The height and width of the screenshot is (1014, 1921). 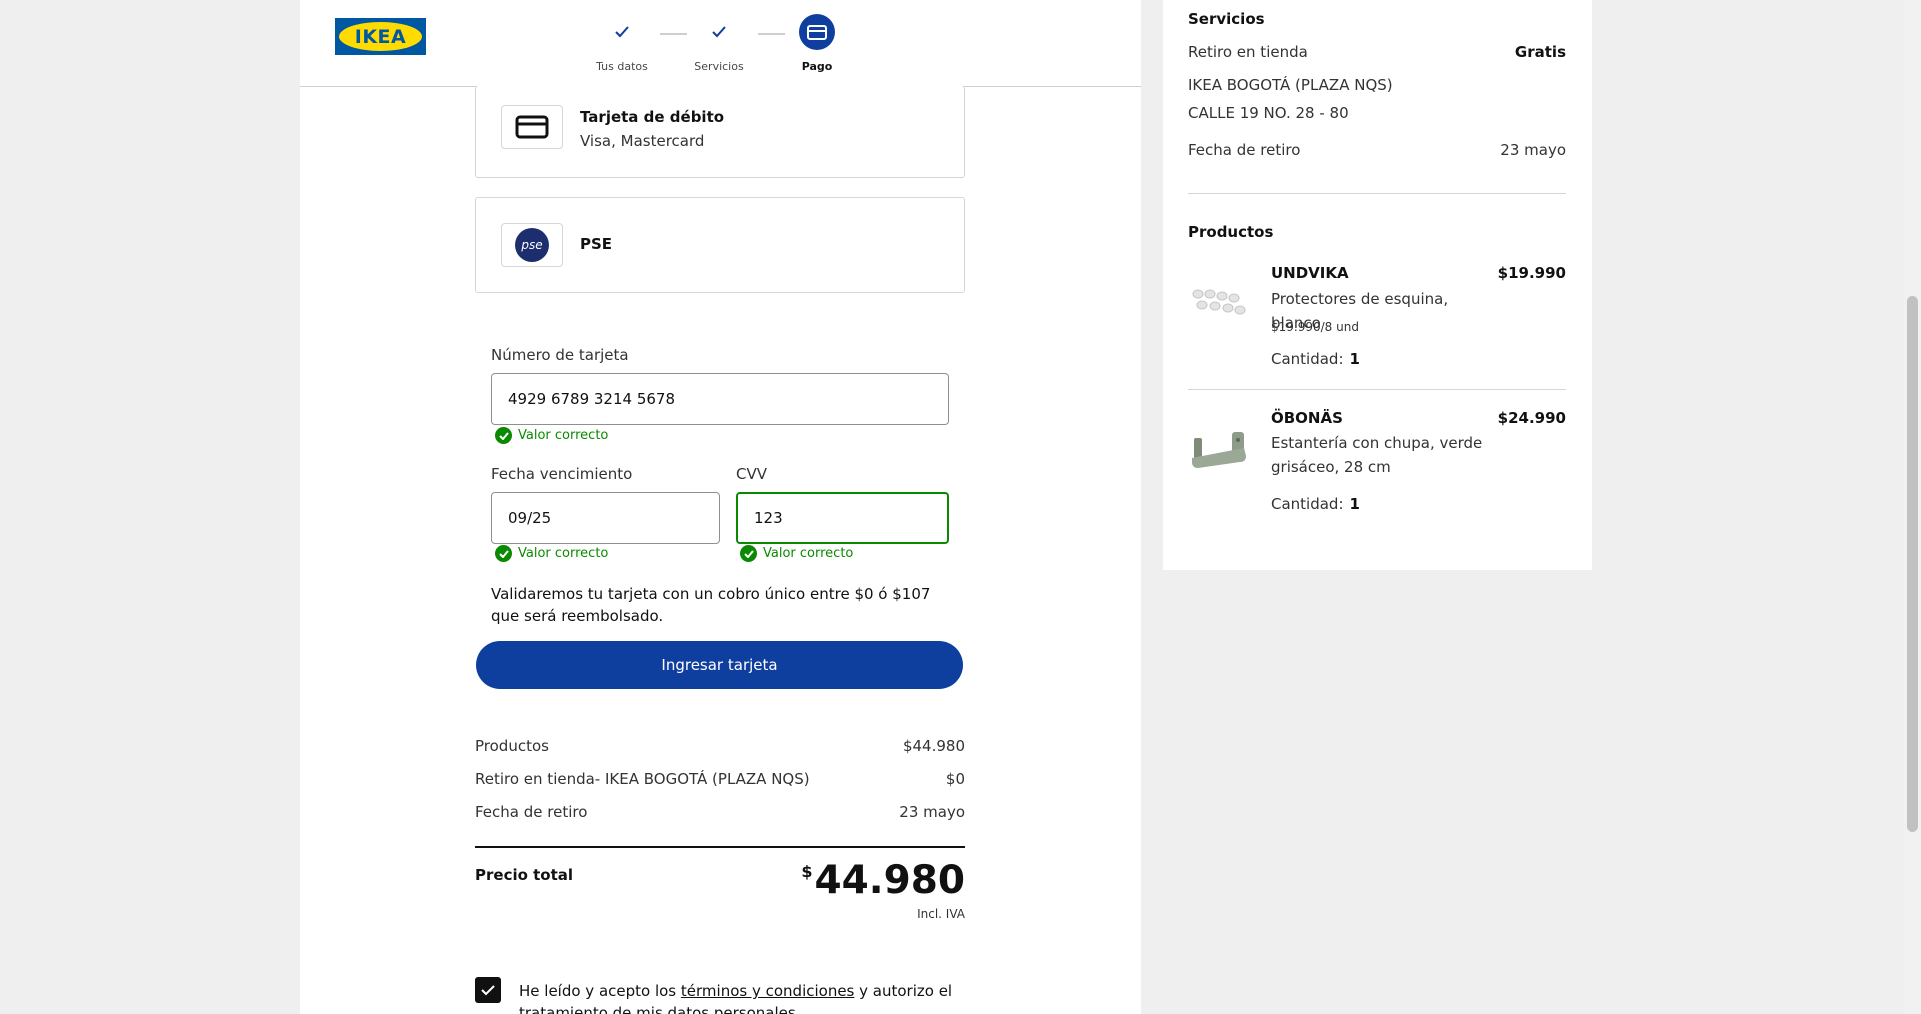 I want to click on summary-label: Fecha de retiro, so click(x=531, y=812).